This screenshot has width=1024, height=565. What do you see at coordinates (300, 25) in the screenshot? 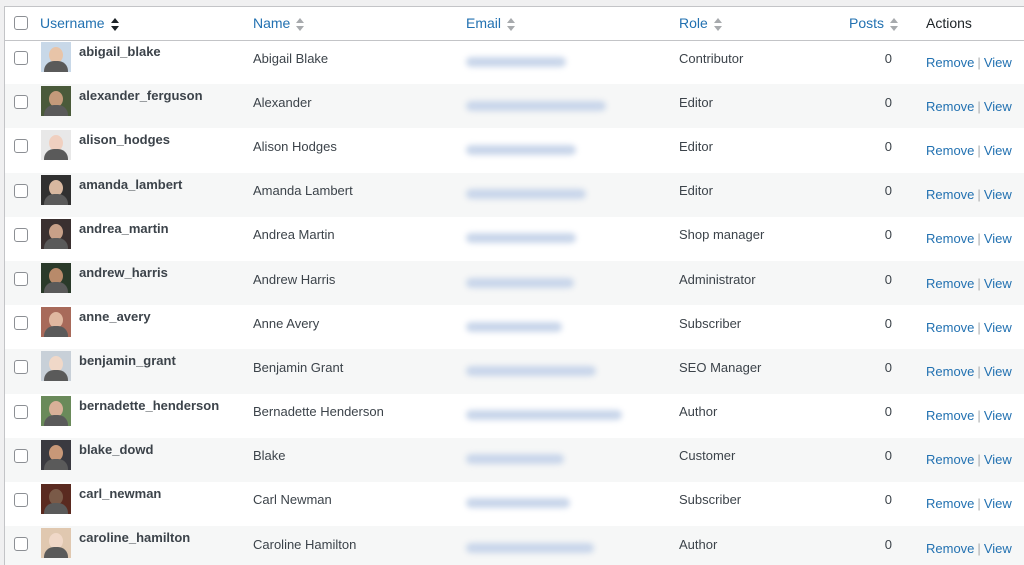
I see `sort-arrows-icon` at bounding box center [300, 25].